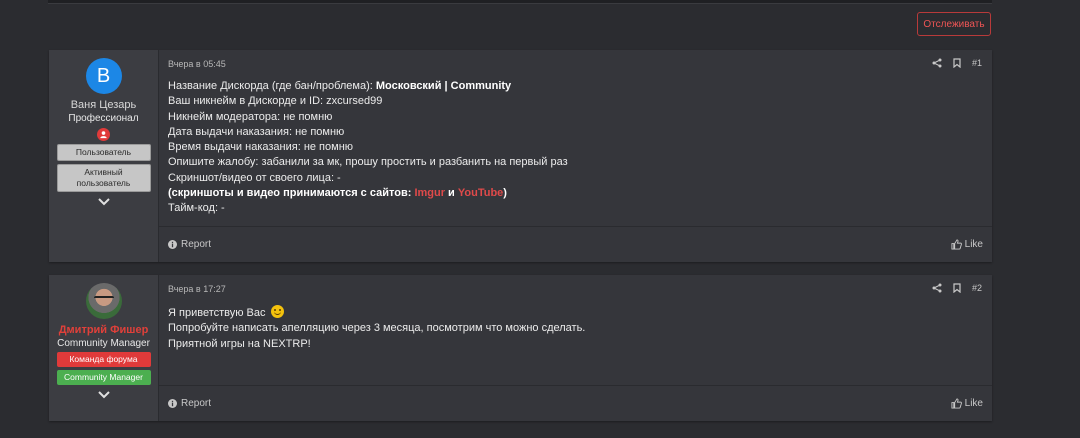 The width and height of the screenshot is (1080, 438). What do you see at coordinates (977, 288) in the screenshot?
I see `post-number: #2` at bounding box center [977, 288].